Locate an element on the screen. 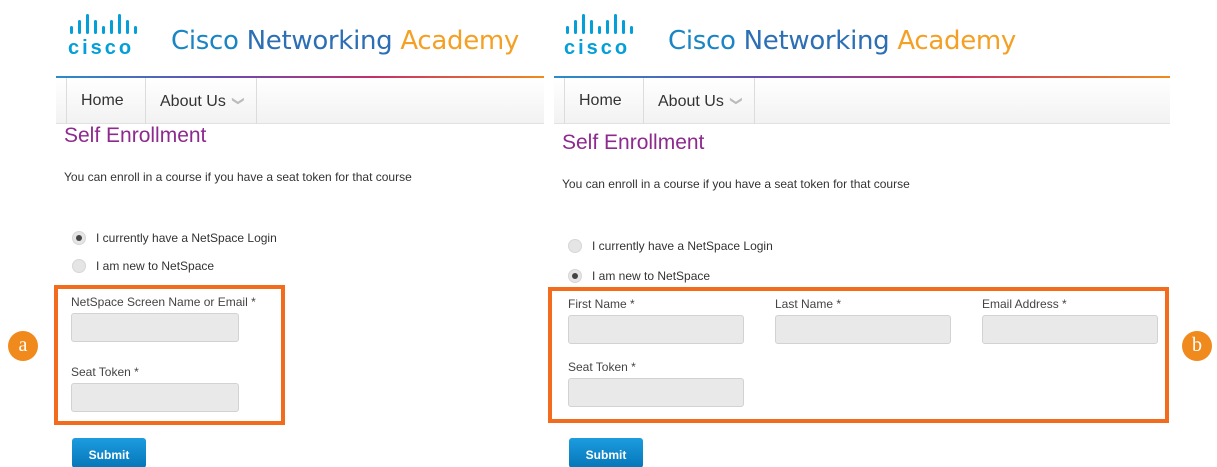  email-input is located at coordinates (1070, 329).